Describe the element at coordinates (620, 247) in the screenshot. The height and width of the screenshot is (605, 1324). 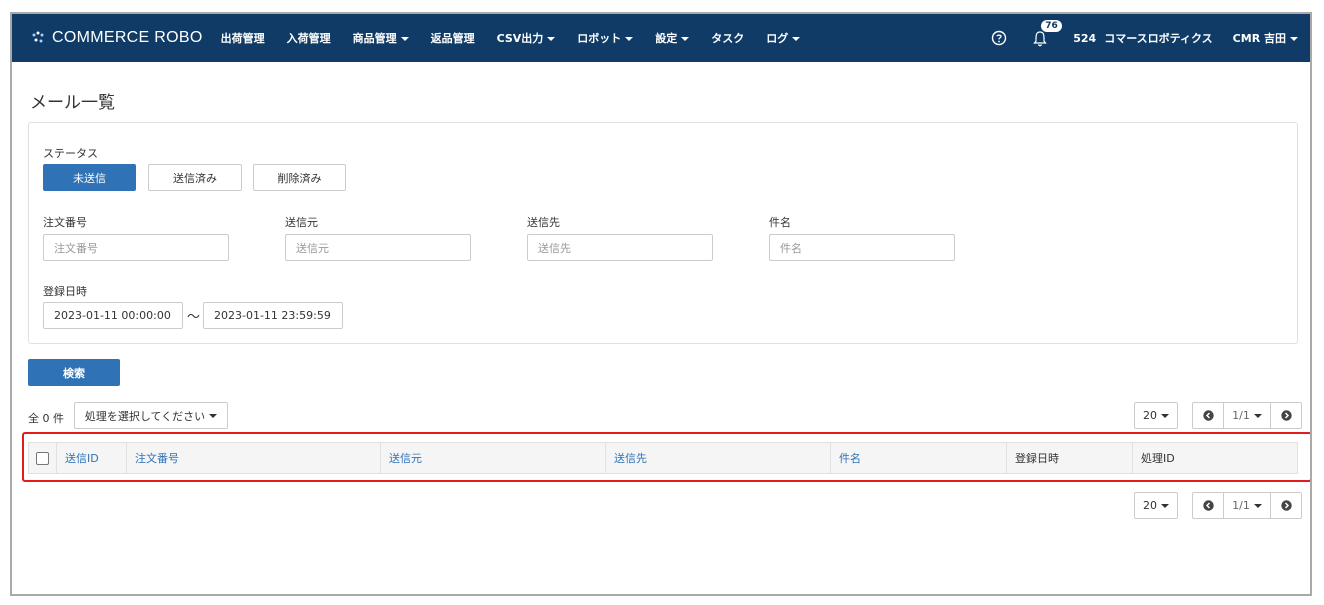
I see `recipient-input: 送信先` at that location.